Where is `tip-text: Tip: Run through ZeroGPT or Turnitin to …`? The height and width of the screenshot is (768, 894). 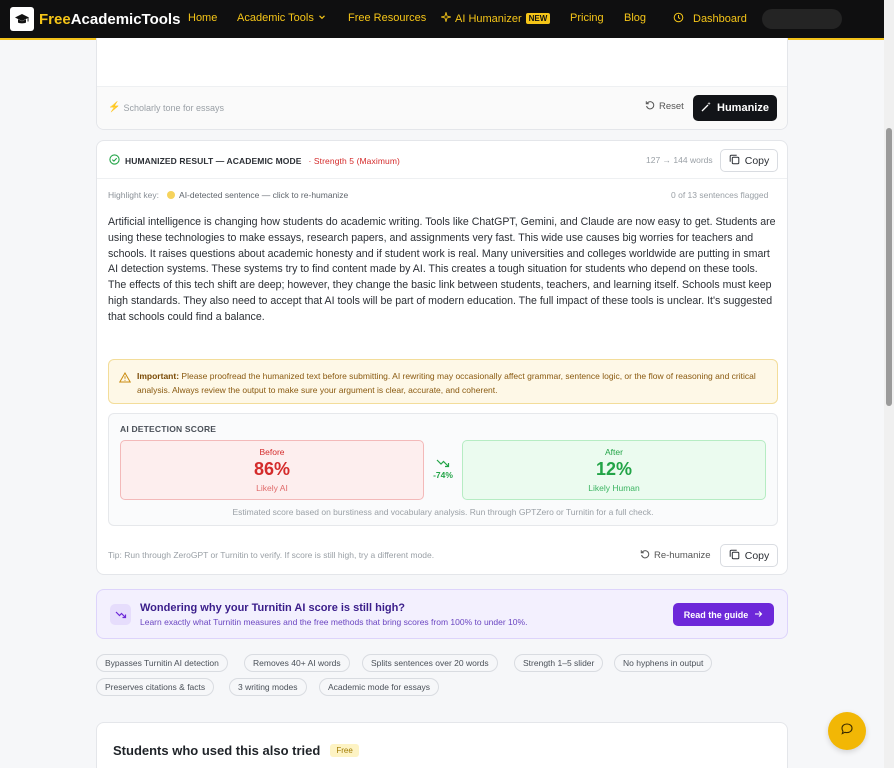 tip-text: Tip: Run through ZeroGPT or Turnitin to … is located at coordinates (271, 555).